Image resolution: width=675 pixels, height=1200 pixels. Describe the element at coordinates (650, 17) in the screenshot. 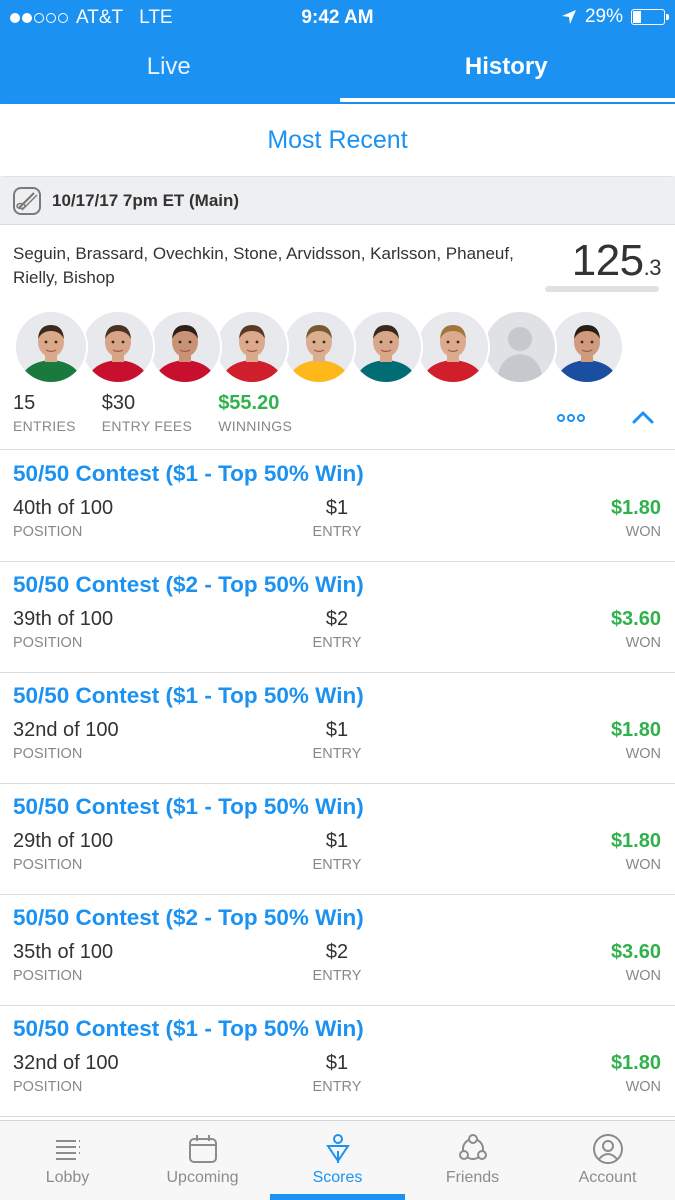

I see `battery-icon` at that location.